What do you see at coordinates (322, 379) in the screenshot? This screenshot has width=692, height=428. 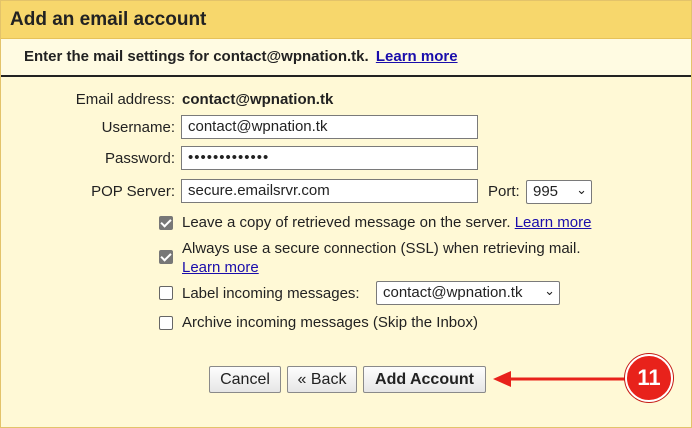 I see `back-button: « Back` at bounding box center [322, 379].